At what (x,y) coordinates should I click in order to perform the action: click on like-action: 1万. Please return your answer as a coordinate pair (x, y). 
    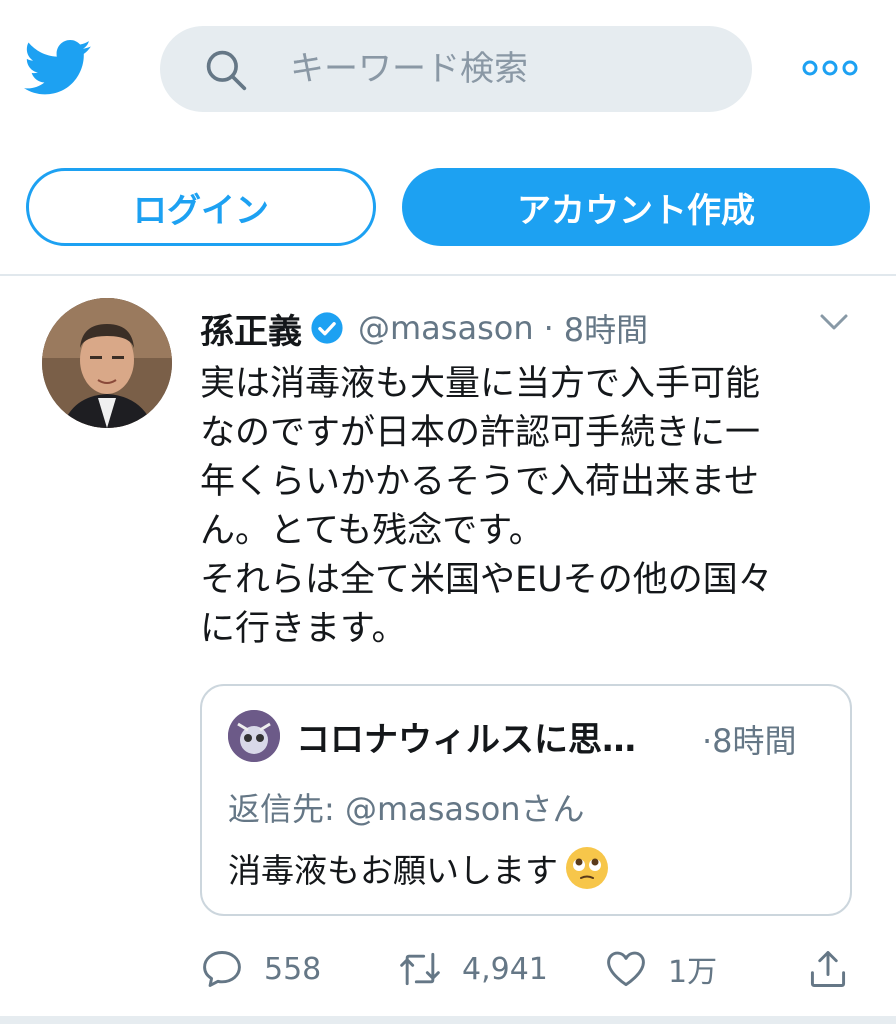
    Looking at the image, I should click on (660, 969).